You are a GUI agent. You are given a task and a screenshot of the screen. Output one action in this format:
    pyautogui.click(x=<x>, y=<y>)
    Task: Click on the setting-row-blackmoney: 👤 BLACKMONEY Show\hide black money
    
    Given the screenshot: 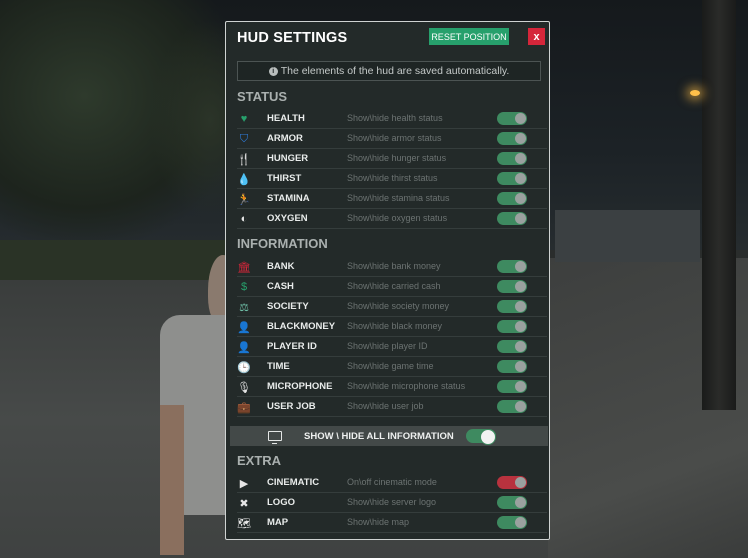 What is the action you would take?
    pyautogui.click(x=392, y=327)
    